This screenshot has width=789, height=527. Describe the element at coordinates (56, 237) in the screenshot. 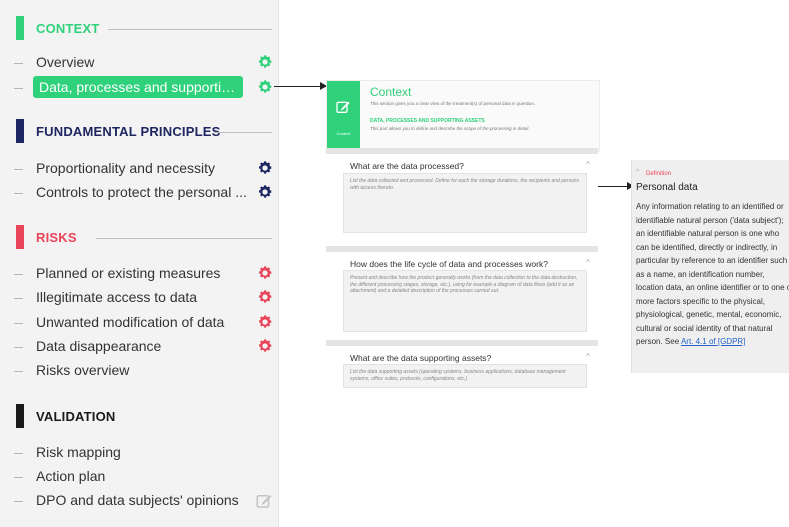

I see `section-title: RISKS` at that location.